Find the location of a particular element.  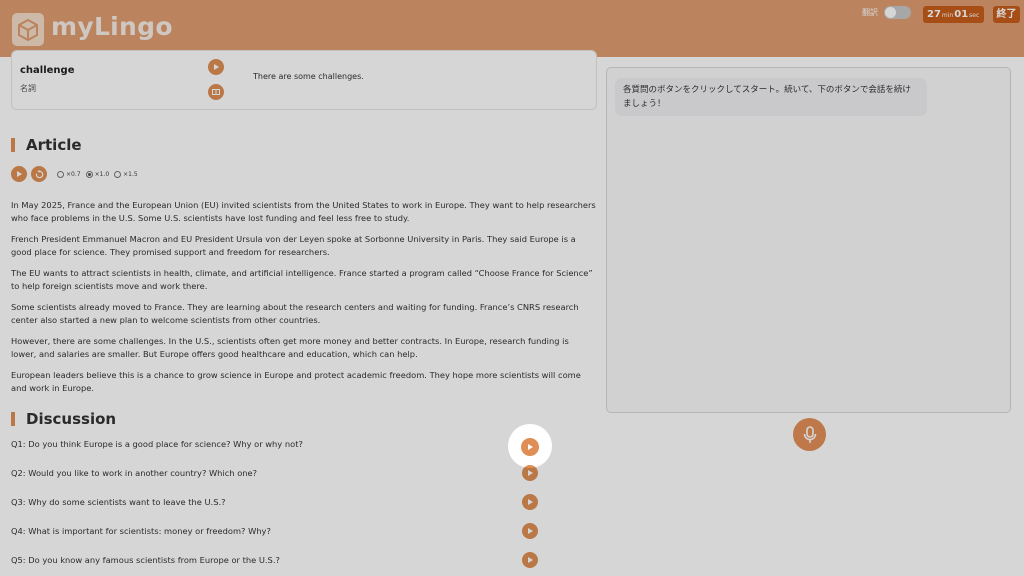

vocab-card: challenge 名詞 There are some challenges. is located at coordinates (304, 80).